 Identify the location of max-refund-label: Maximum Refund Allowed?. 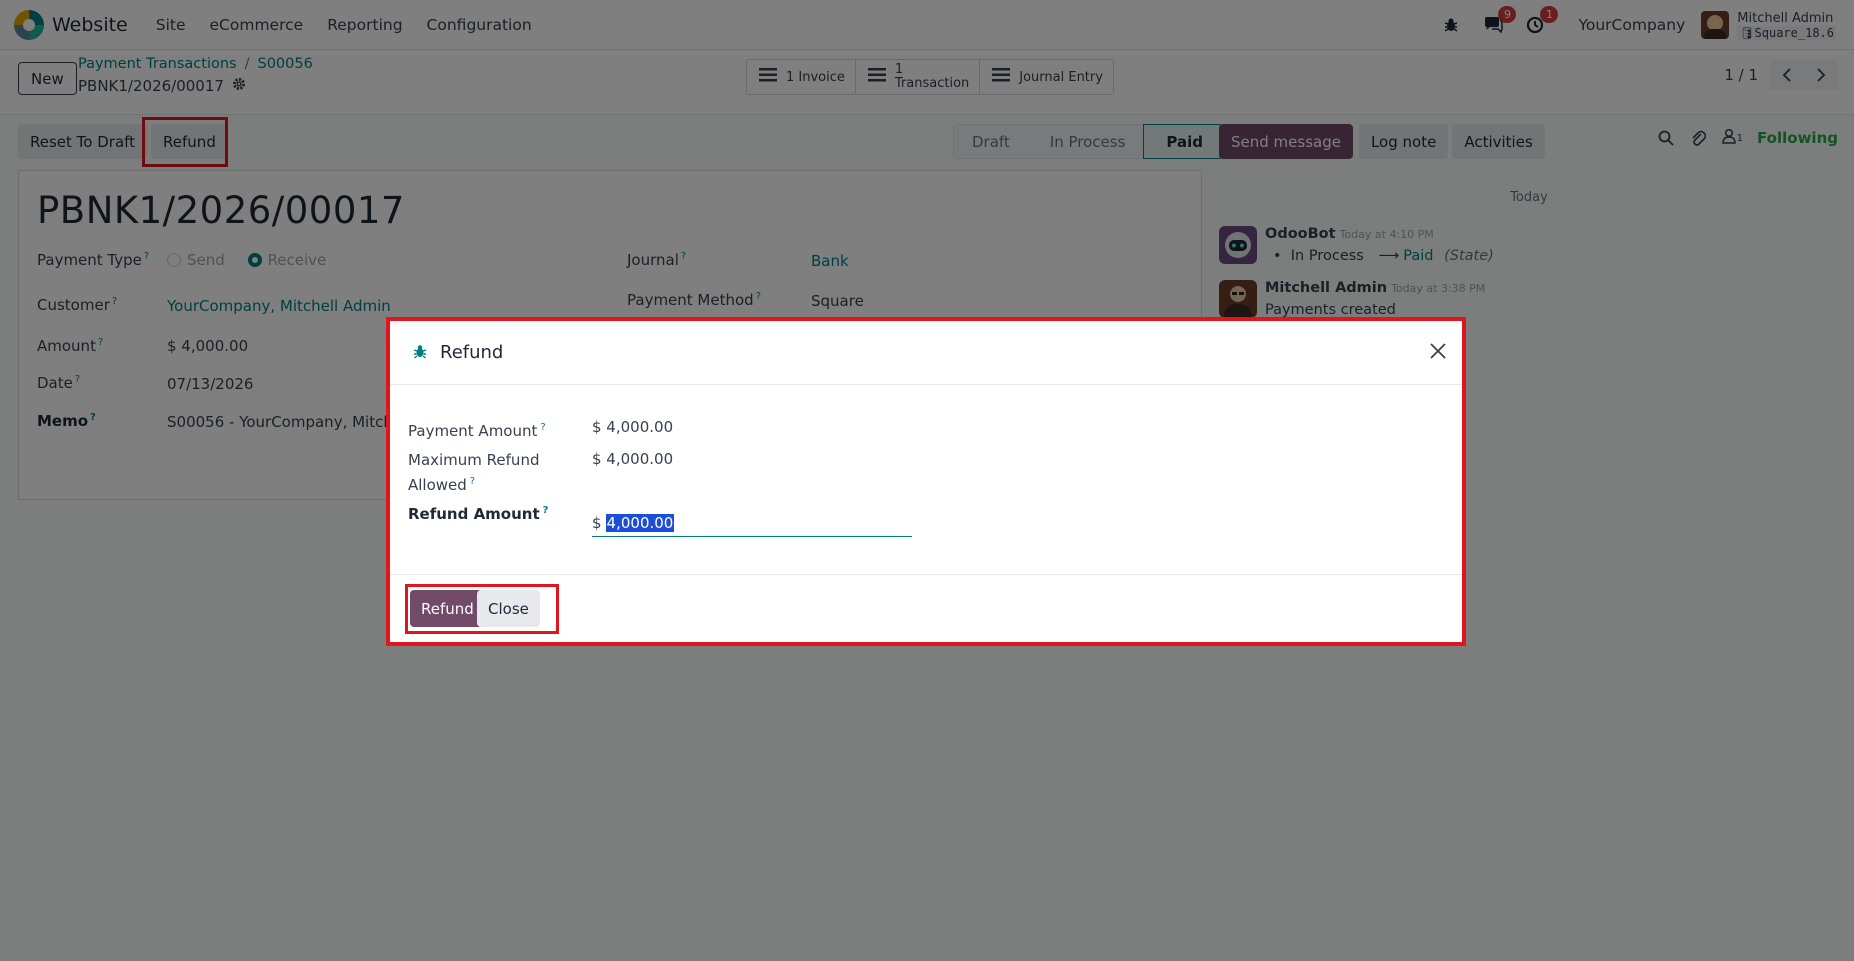
(474, 472).